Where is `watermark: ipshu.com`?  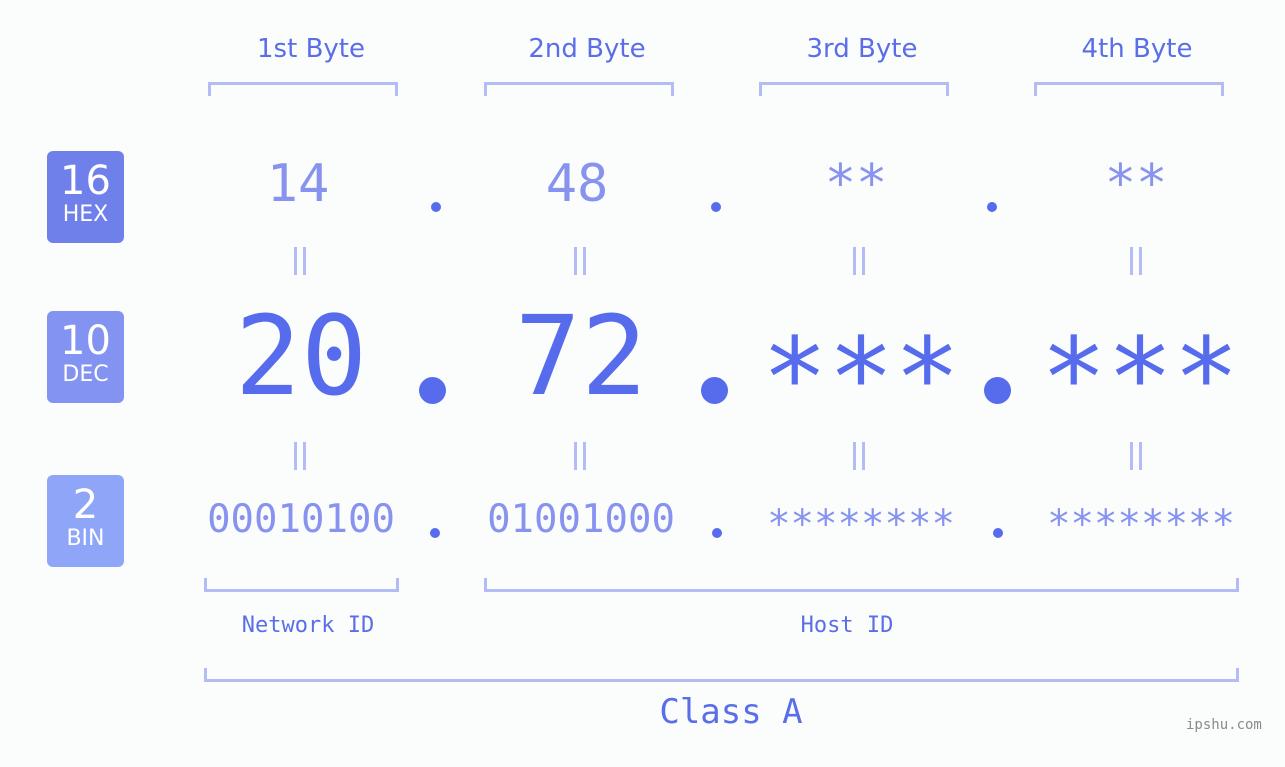
watermark: ipshu.com is located at coordinates (1224, 725).